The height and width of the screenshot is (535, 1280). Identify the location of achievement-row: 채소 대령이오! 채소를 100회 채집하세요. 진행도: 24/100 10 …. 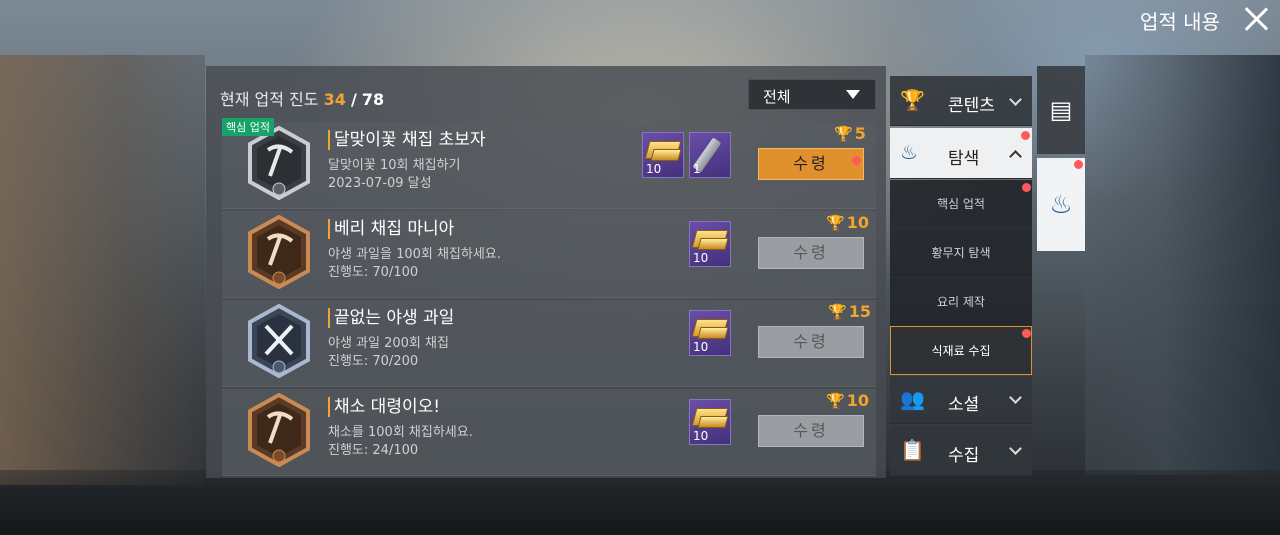
(549, 432).